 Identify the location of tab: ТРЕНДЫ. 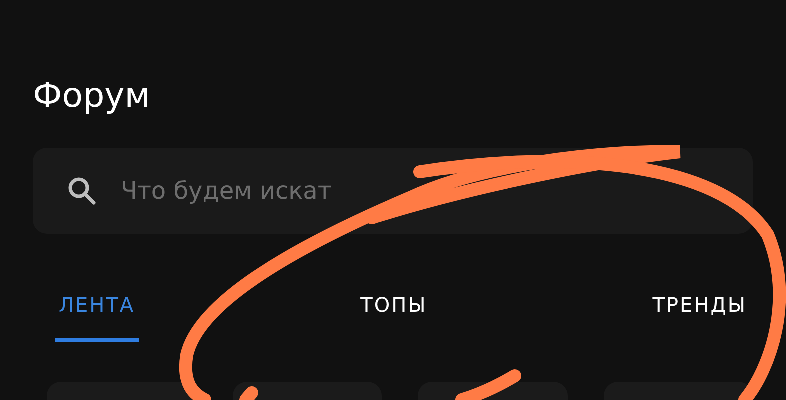
(699, 314).